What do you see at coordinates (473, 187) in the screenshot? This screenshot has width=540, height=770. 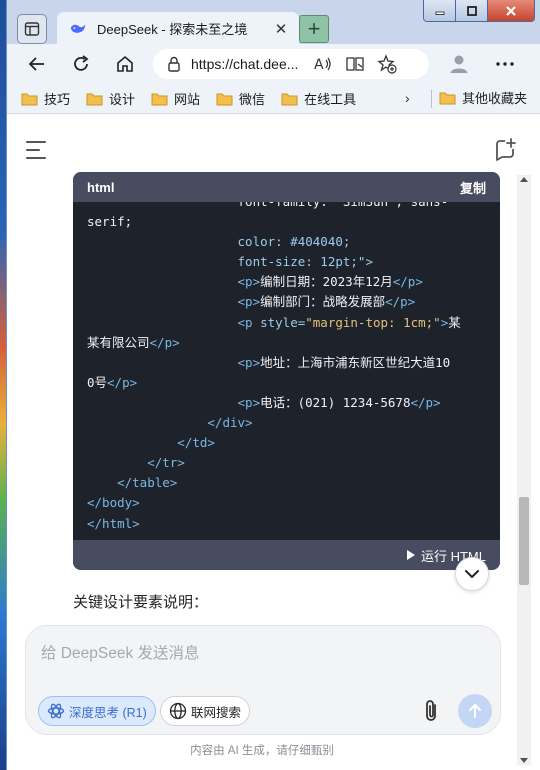 I see `copy-code-button: 复制` at bounding box center [473, 187].